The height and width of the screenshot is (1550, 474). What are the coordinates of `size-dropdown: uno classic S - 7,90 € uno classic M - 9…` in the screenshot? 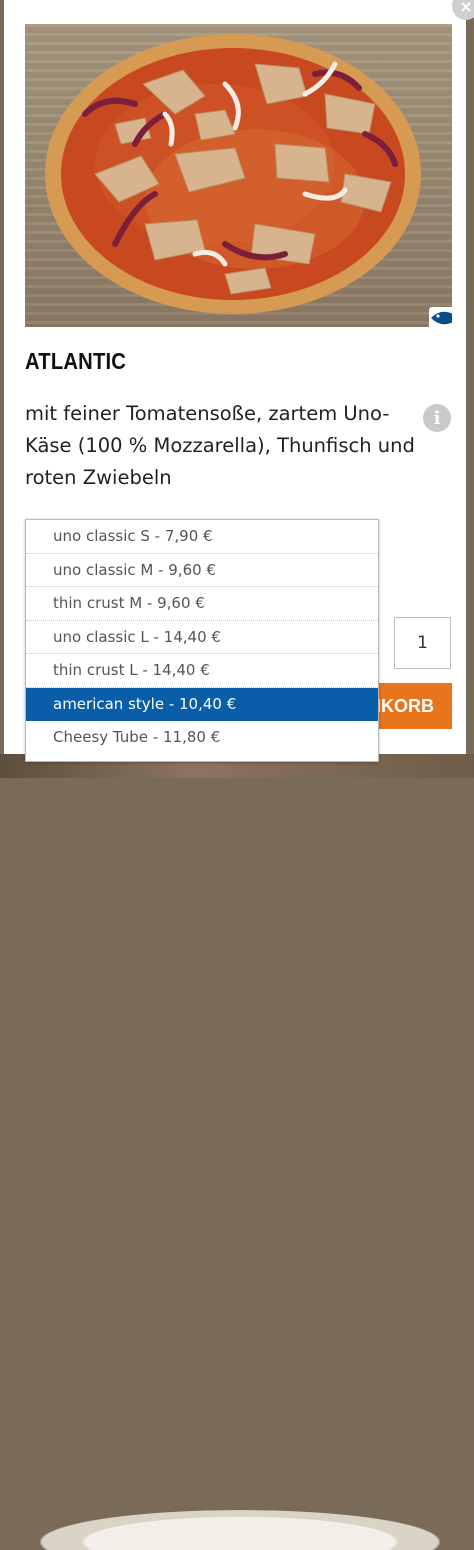 It's located at (202, 640).